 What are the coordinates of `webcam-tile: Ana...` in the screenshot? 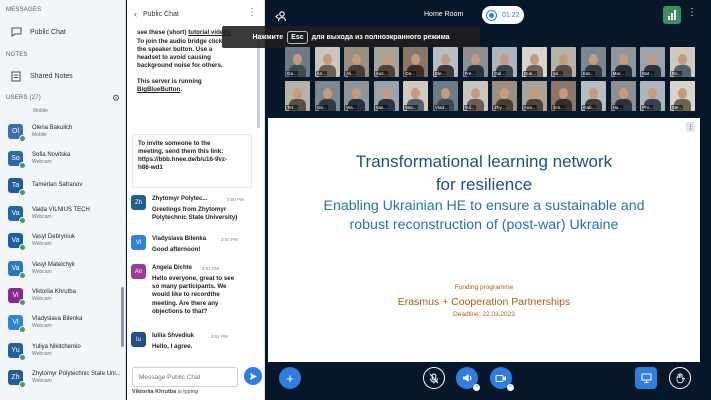 It's located at (534, 96).